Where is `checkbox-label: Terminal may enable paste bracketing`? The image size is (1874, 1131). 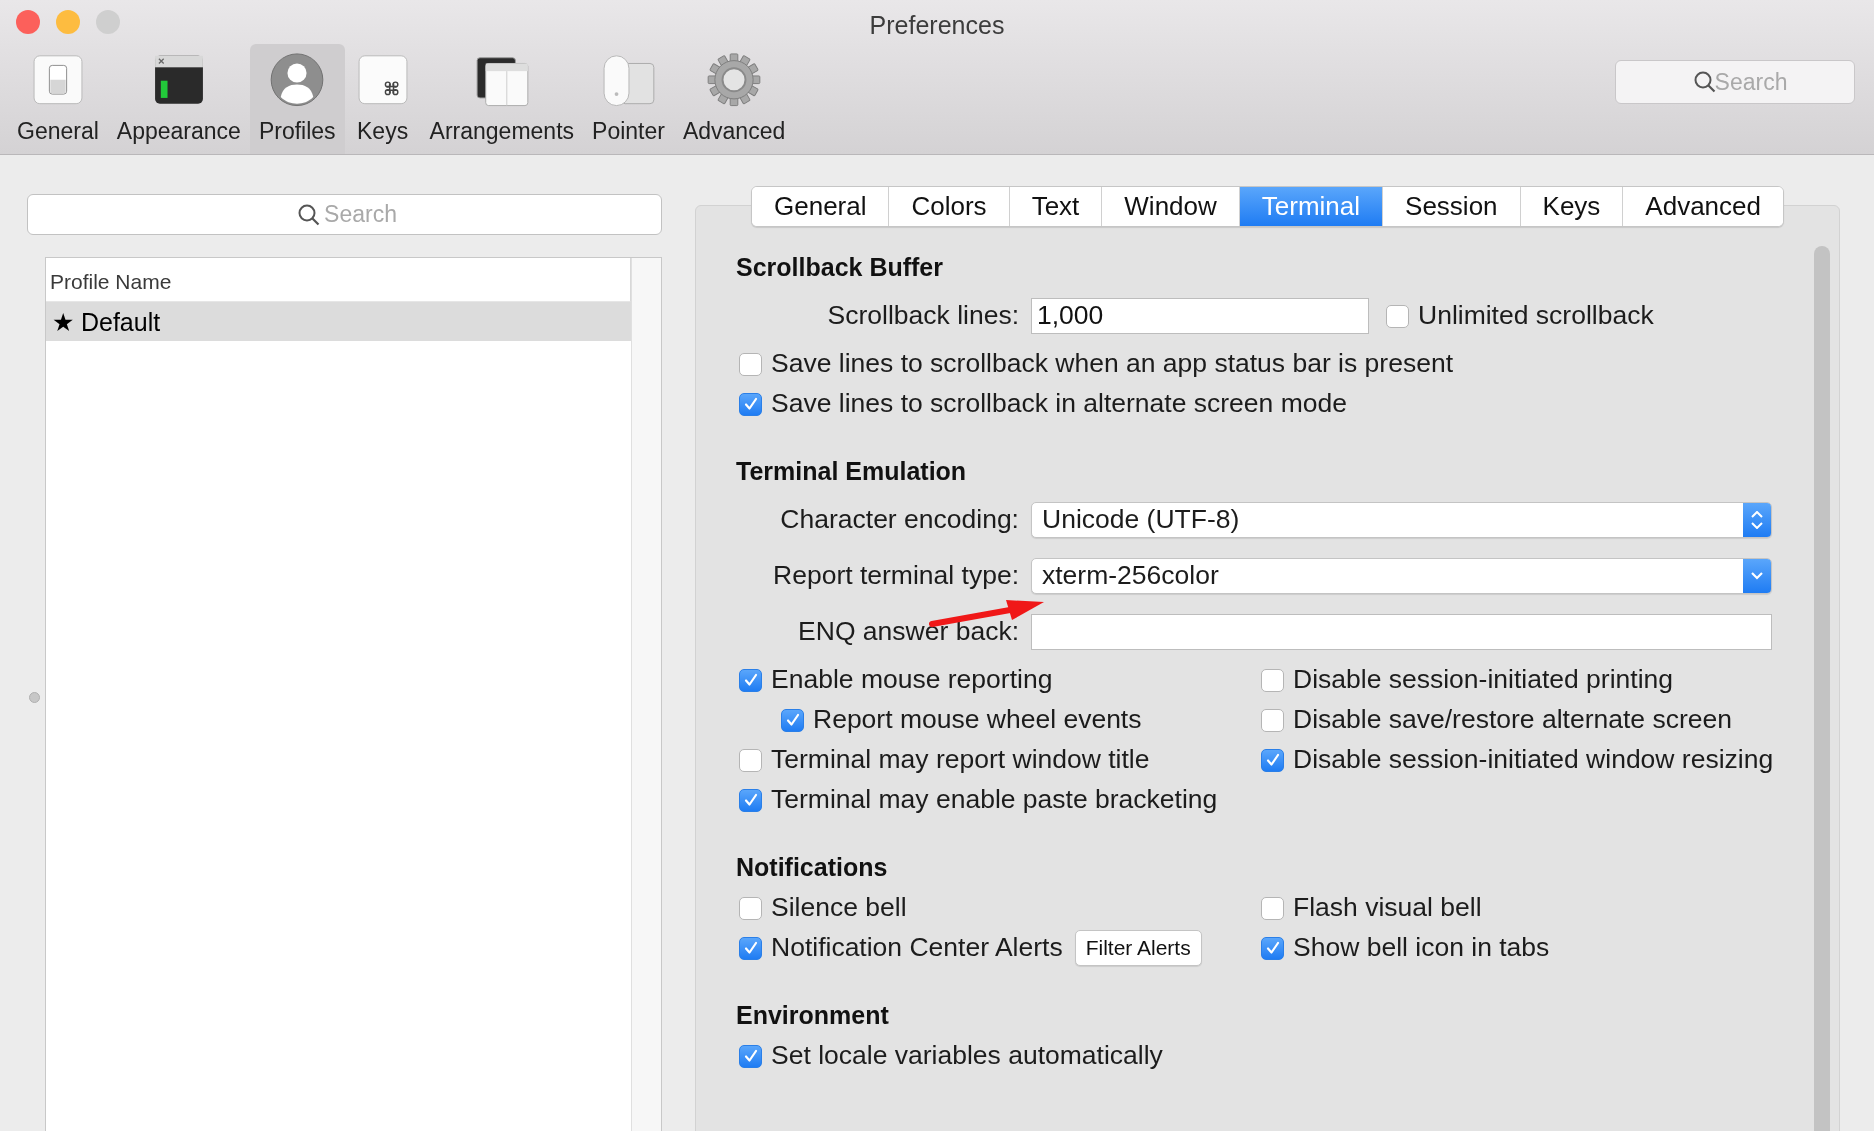 checkbox-label: Terminal may enable paste bracketing is located at coordinates (994, 800).